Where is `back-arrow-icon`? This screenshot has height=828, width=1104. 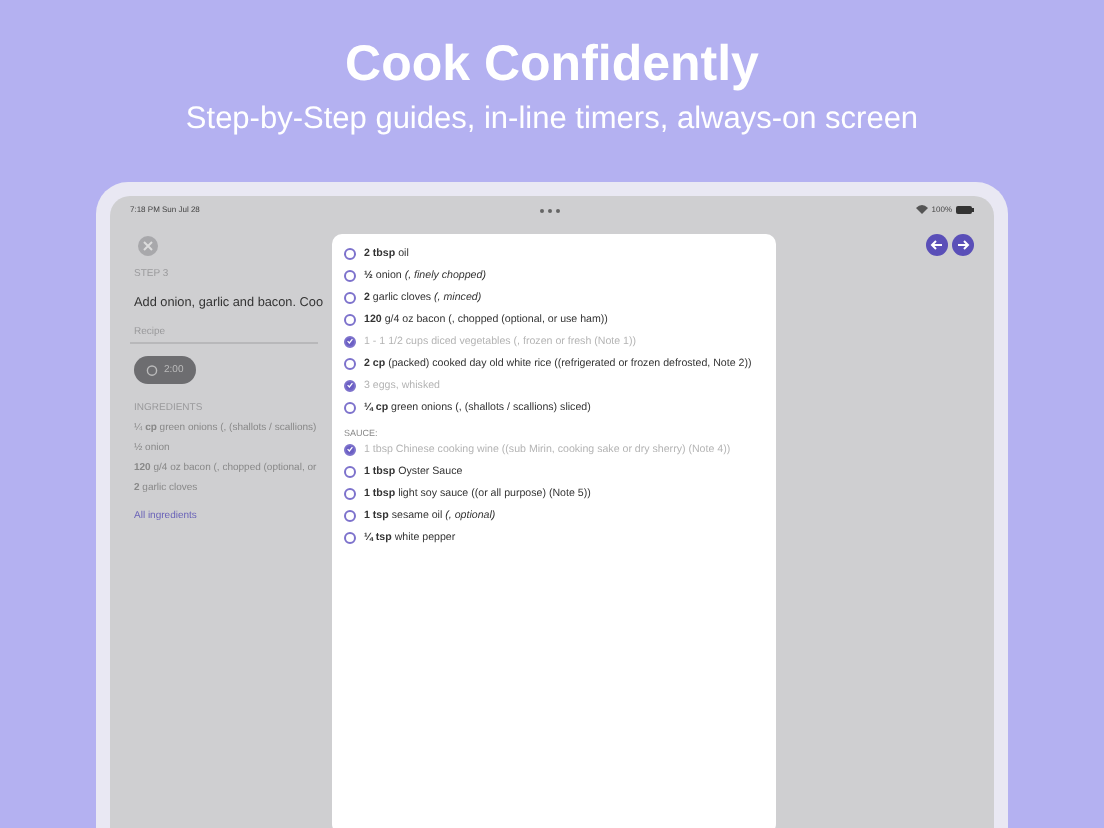
back-arrow-icon is located at coordinates (937, 245).